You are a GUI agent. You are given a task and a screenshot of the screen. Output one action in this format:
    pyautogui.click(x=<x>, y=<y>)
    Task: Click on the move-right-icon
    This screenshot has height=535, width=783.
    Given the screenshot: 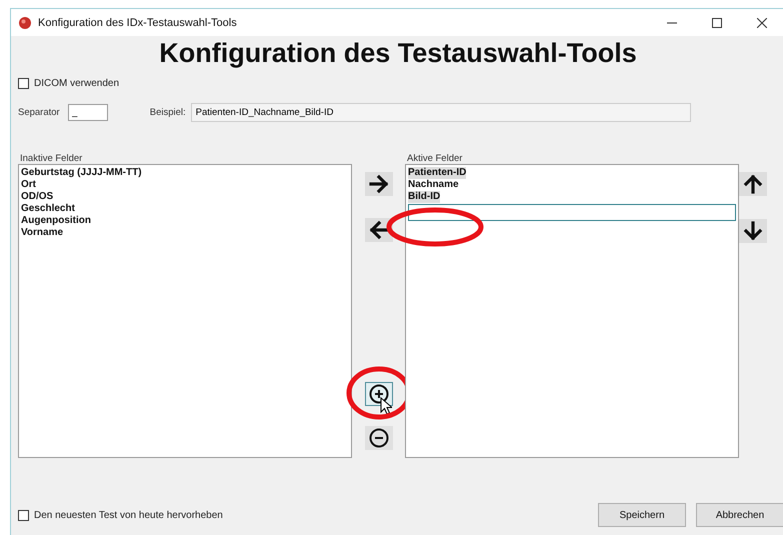 What is the action you would take?
    pyautogui.click(x=378, y=184)
    